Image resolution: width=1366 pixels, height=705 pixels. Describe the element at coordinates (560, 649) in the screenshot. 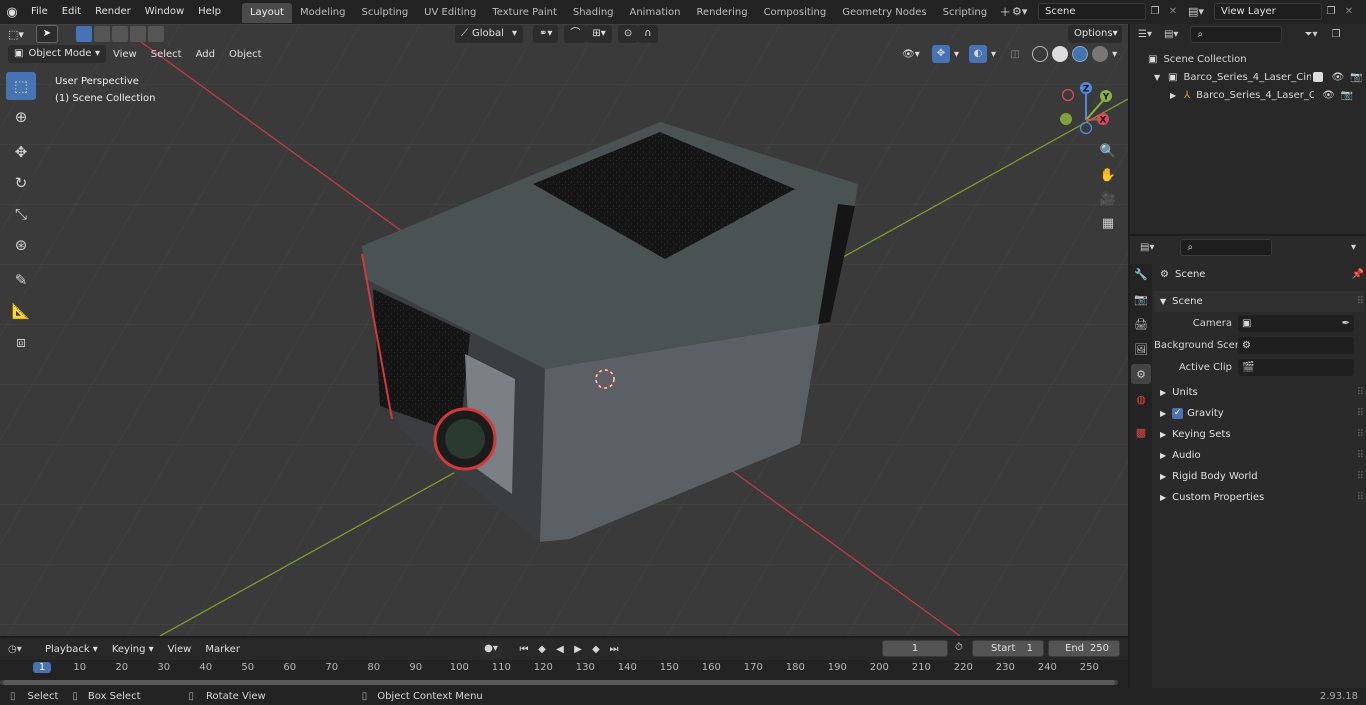

I see `play-reverse-icon: ◀` at that location.